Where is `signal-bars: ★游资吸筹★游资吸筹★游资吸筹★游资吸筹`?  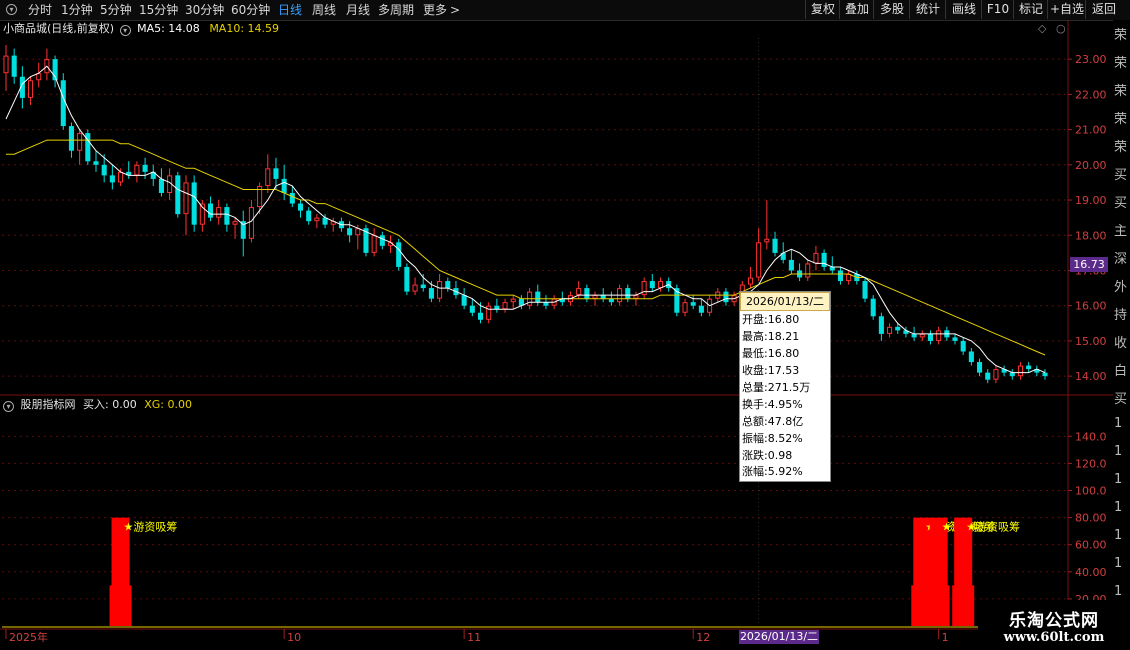 signal-bars: ★游资吸筹★游资吸筹★游资吸筹★游资吸筹 is located at coordinates (564, 571).